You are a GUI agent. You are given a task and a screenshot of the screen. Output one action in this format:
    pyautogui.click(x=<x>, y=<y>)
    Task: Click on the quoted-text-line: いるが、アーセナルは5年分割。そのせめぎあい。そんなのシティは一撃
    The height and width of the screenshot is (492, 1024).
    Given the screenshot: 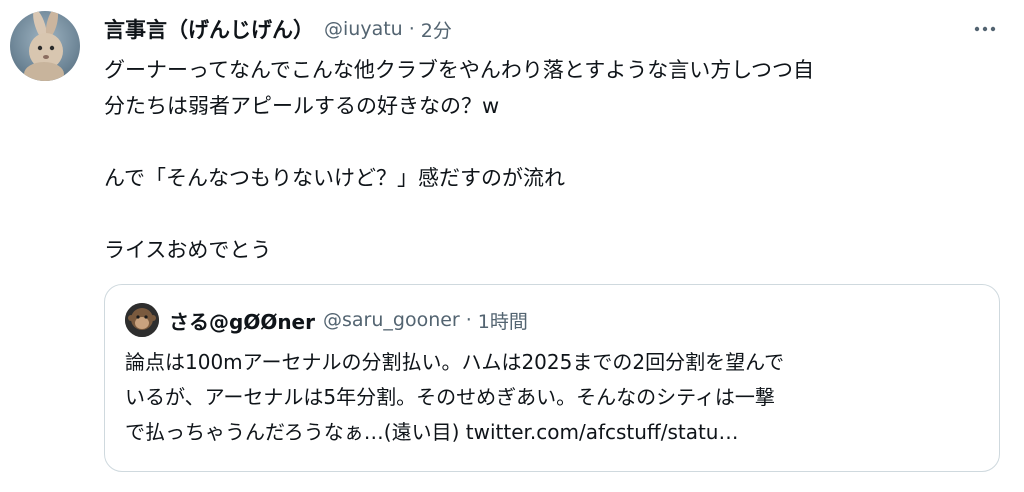 What is the action you would take?
    pyautogui.click(x=450, y=397)
    